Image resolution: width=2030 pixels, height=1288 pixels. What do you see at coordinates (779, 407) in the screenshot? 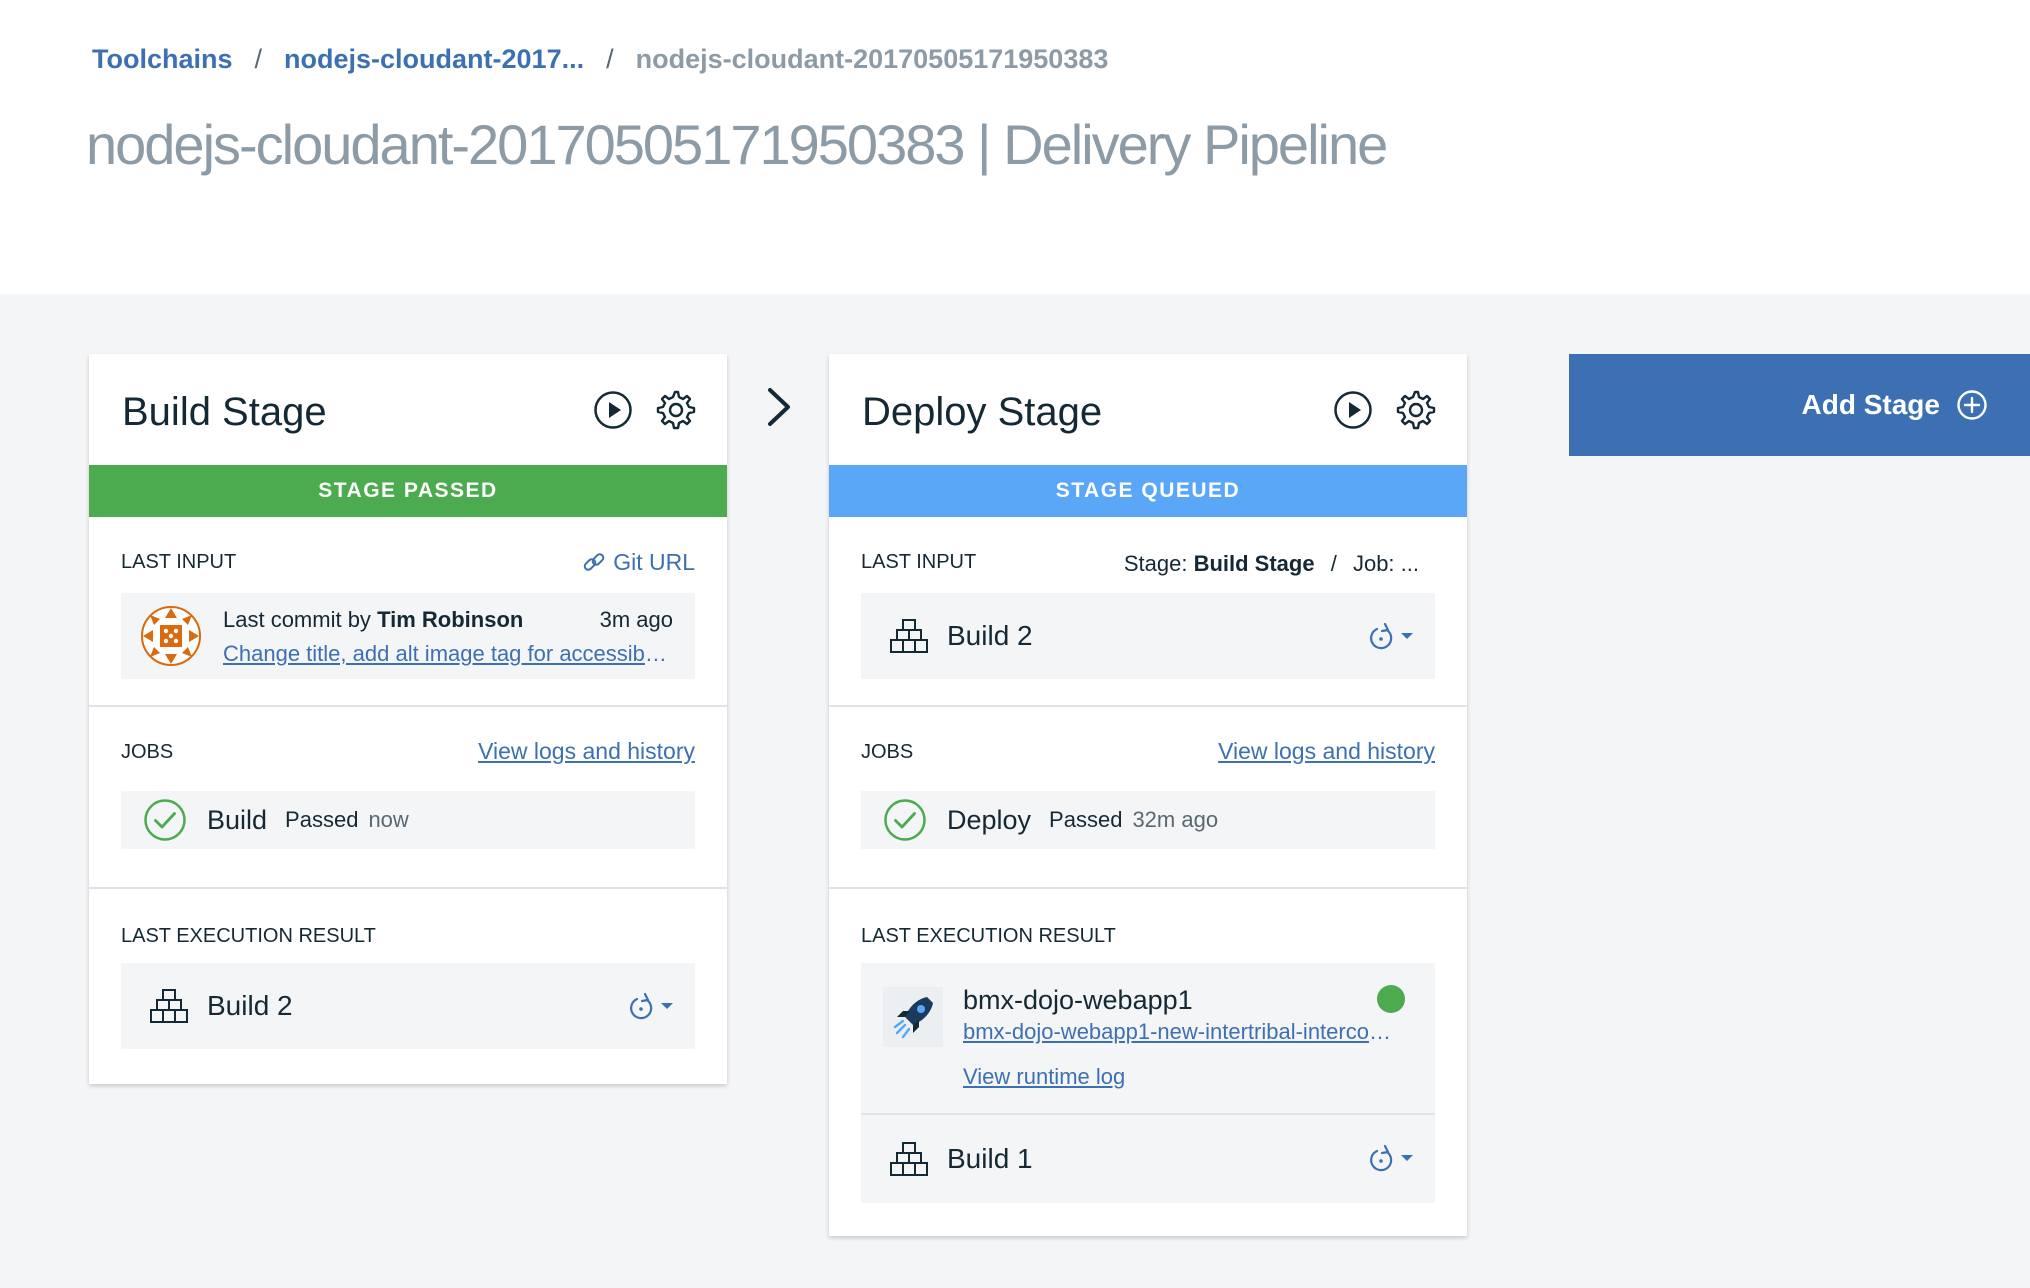
I see `chevron-right-icon` at bounding box center [779, 407].